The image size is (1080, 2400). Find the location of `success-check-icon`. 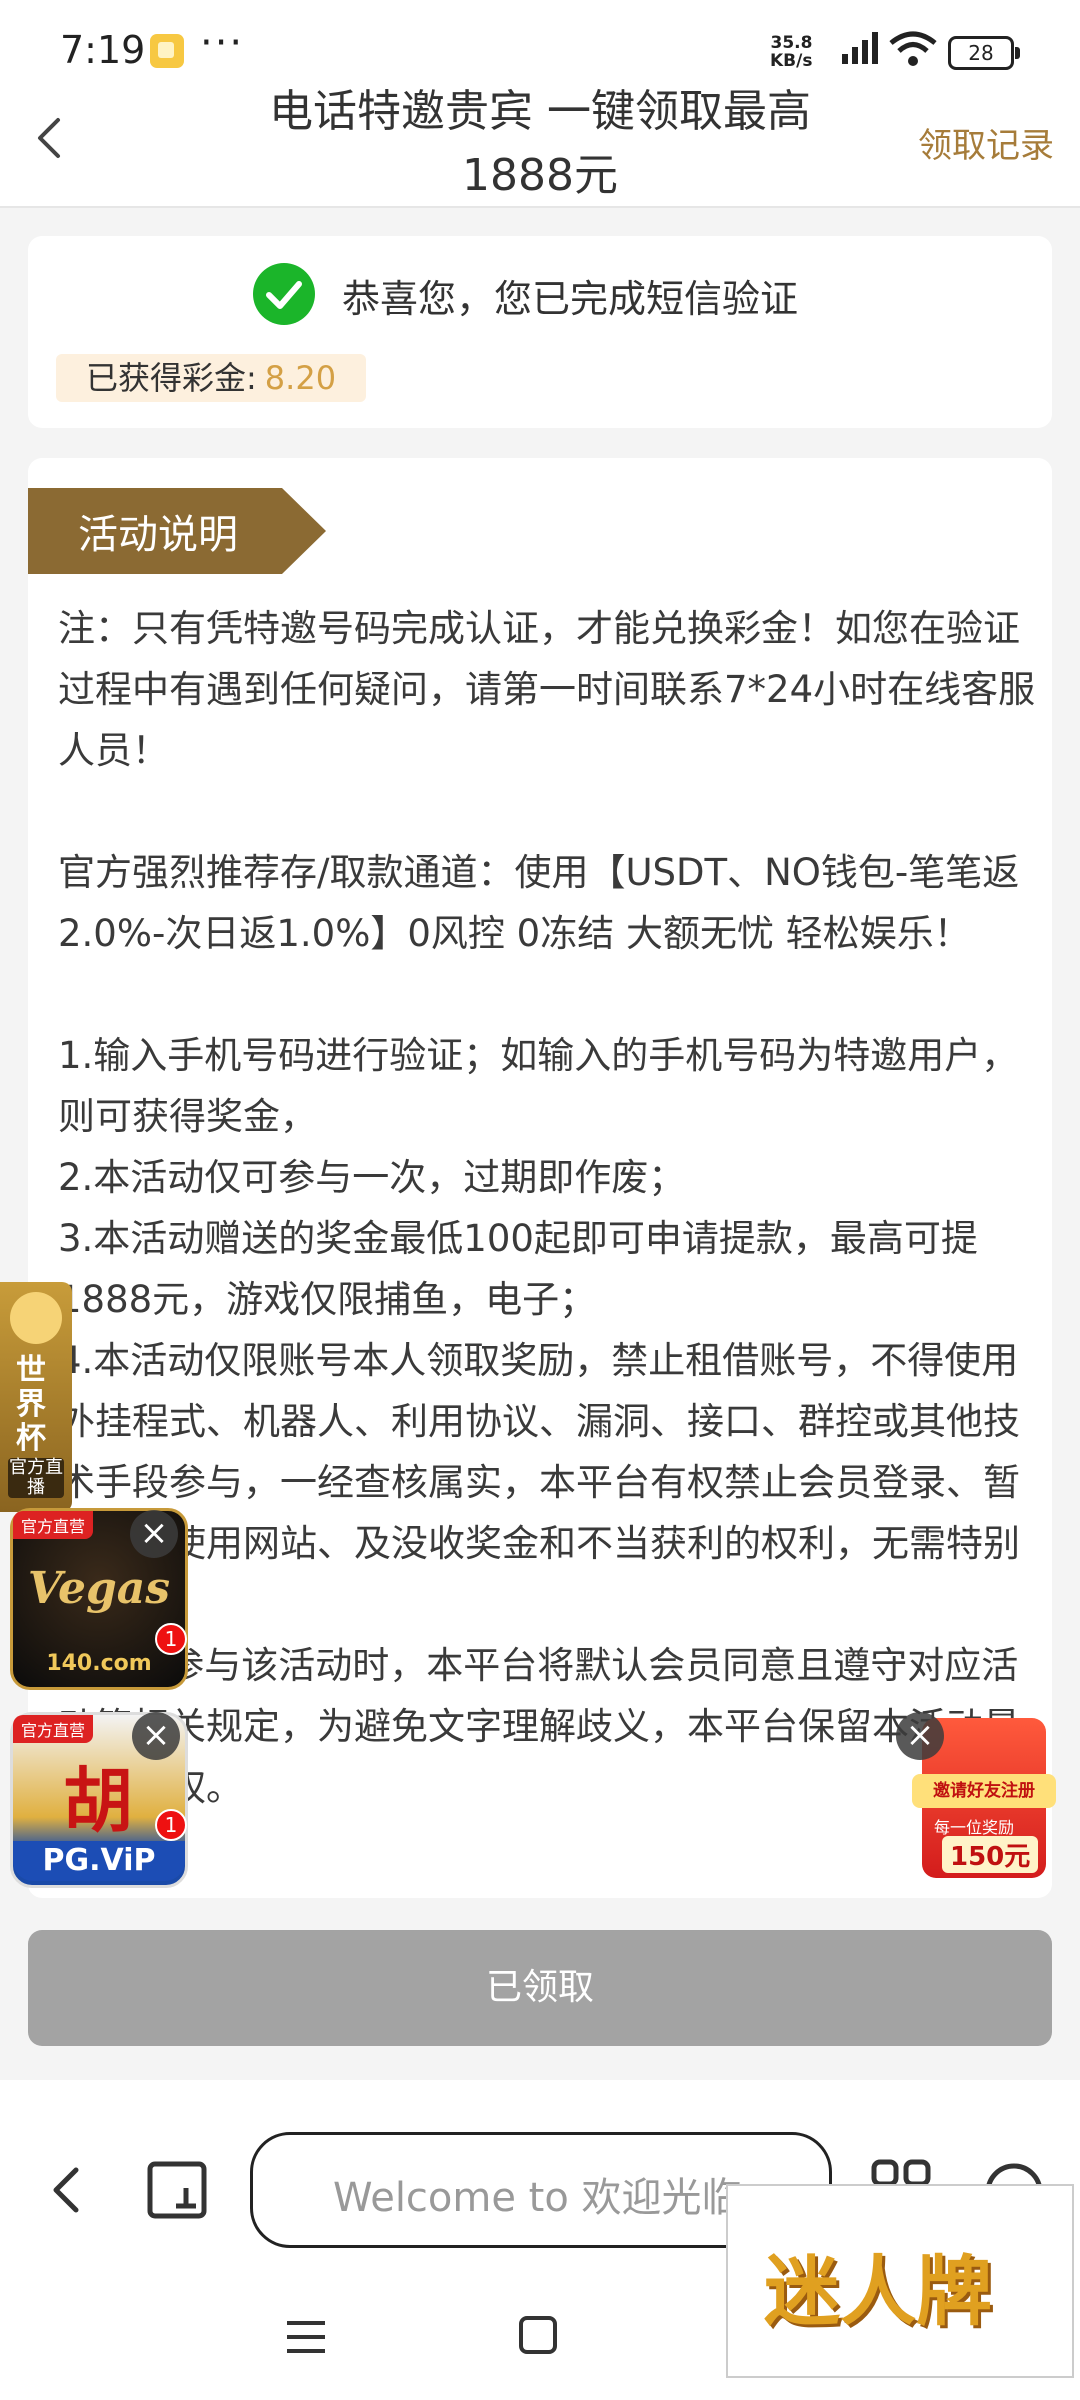

success-check-icon is located at coordinates (284, 294).